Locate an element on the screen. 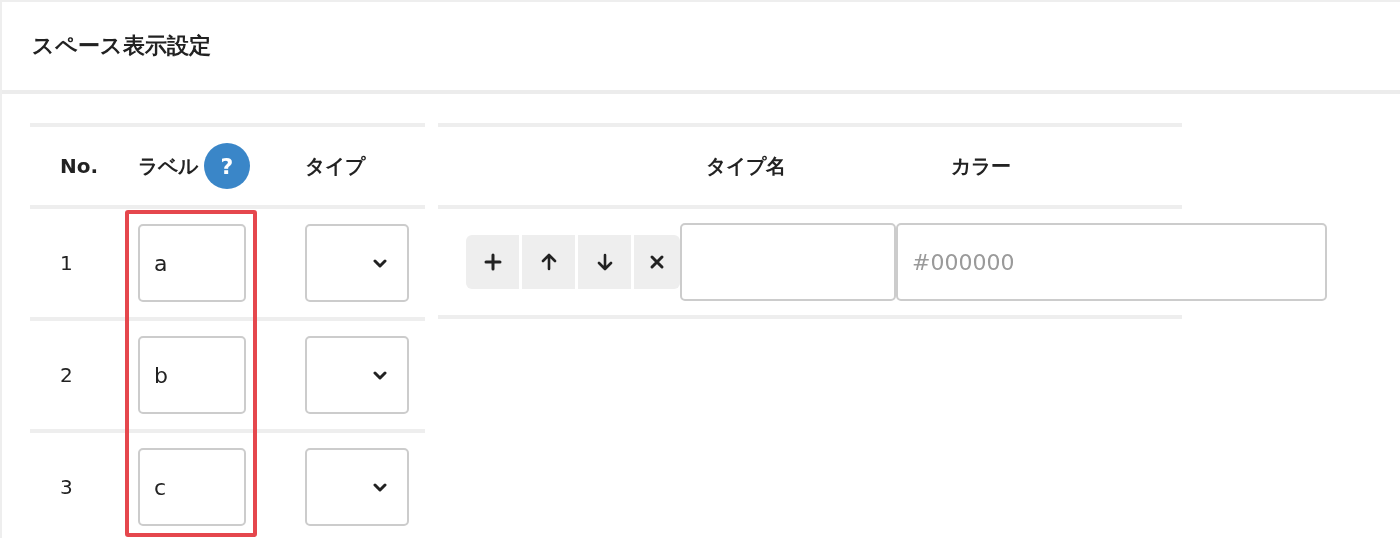 This screenshot has height=538, width=1400. label-field: b is located at coordinates (192, 375).